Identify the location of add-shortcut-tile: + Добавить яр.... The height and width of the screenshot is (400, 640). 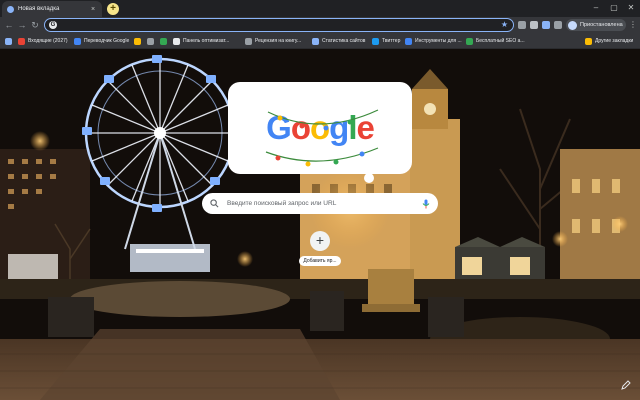
(320, 254).